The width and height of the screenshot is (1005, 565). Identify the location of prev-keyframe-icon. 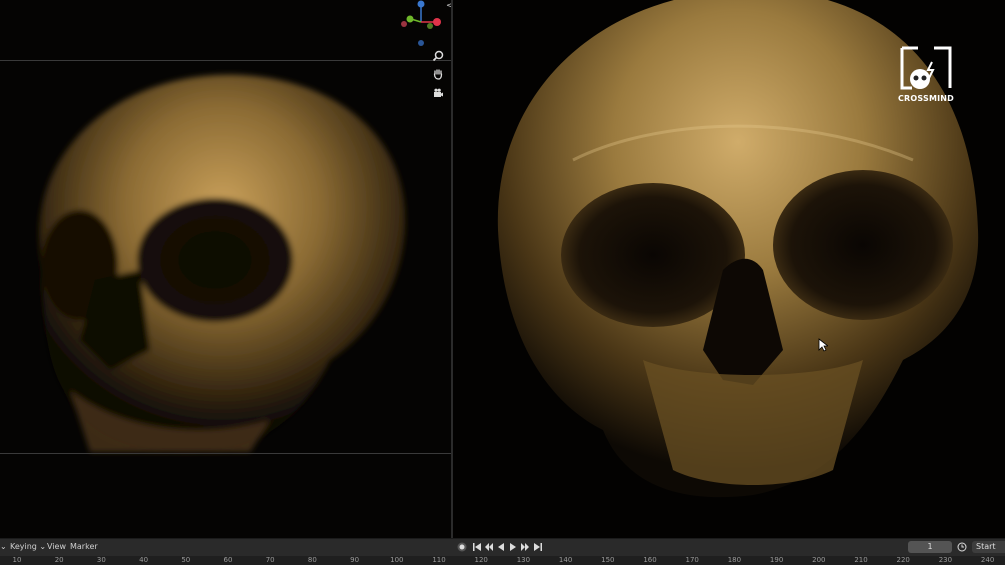
(489, 547).